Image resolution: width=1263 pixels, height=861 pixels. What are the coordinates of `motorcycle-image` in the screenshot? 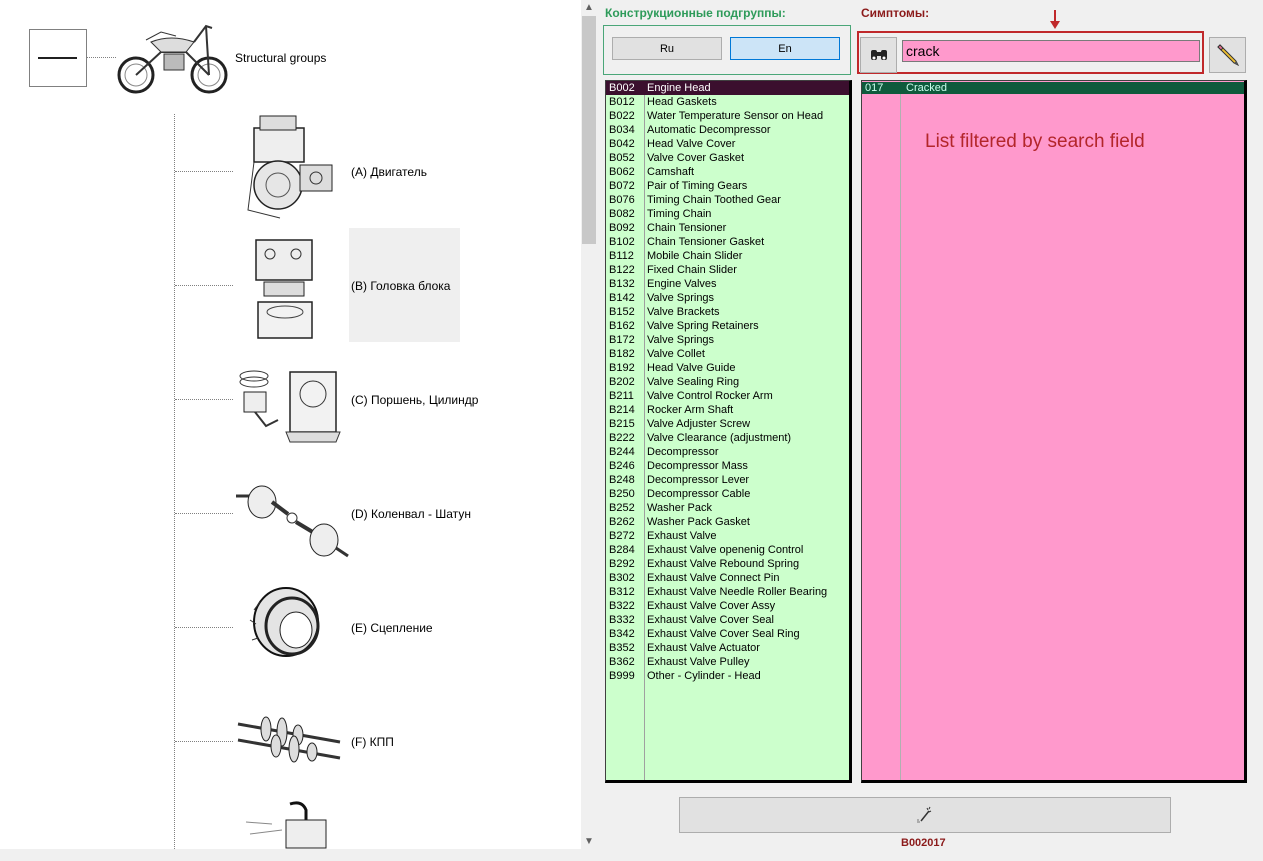 It's located at (174, 55).